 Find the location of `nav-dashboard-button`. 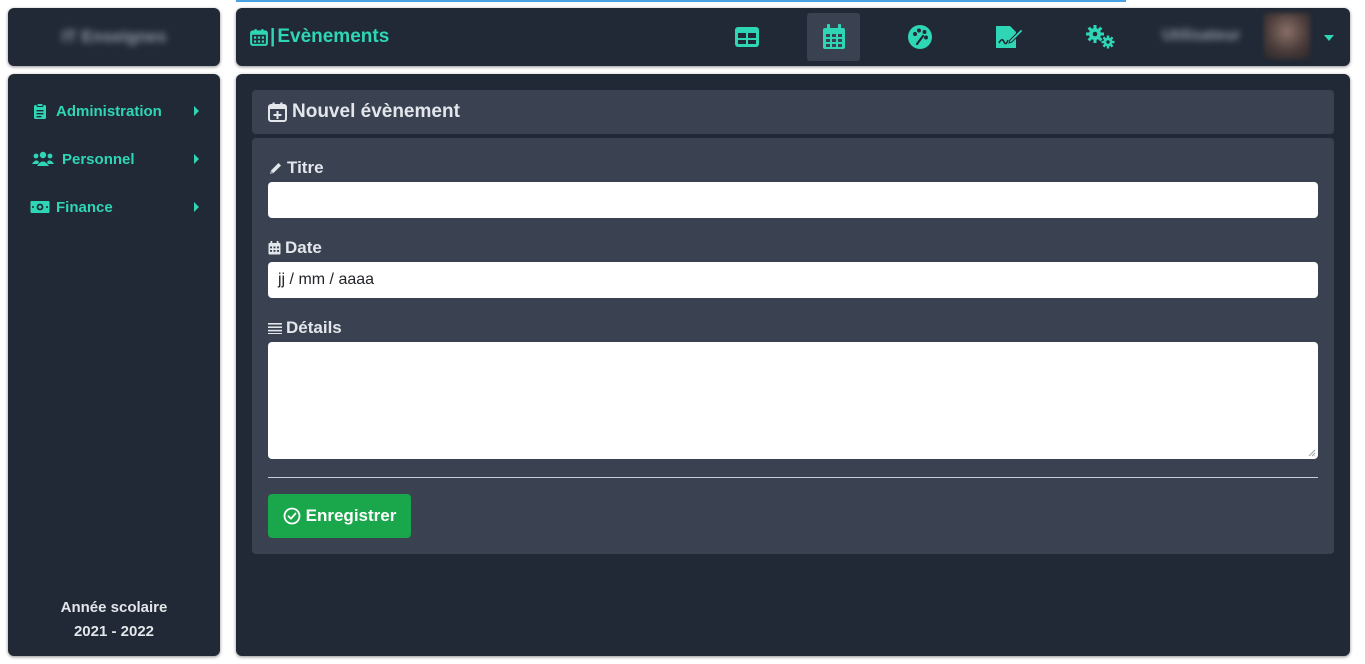

nav-dashboard-button is located at coordinates (746, 37).